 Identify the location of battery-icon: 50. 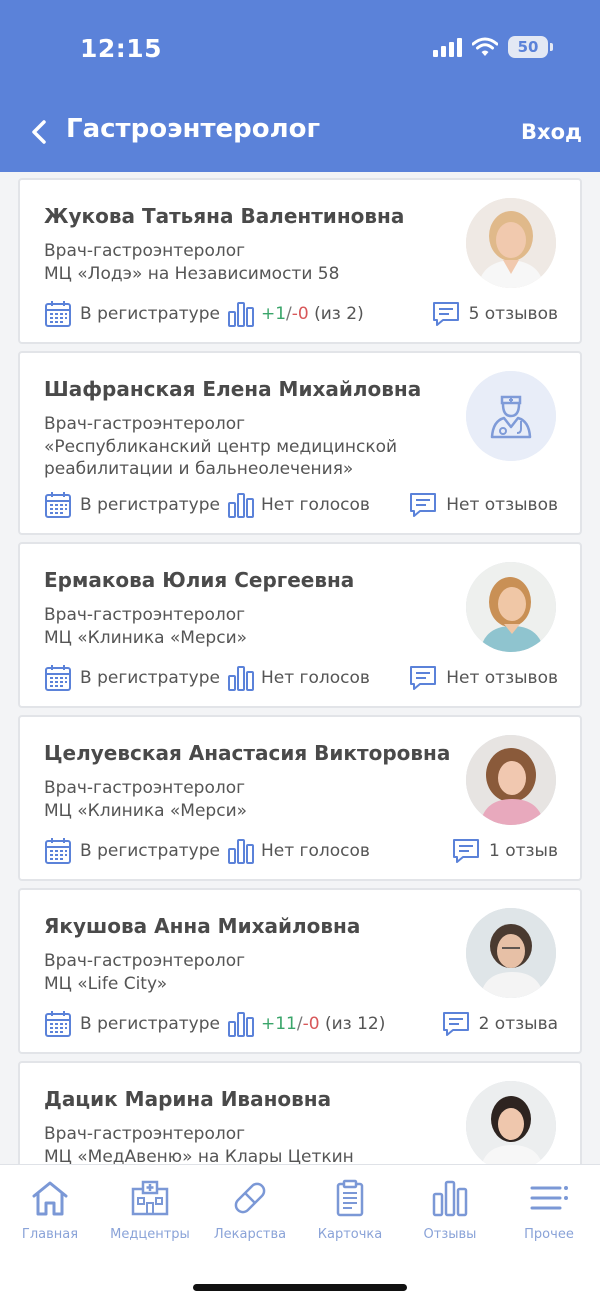
(530, 47).